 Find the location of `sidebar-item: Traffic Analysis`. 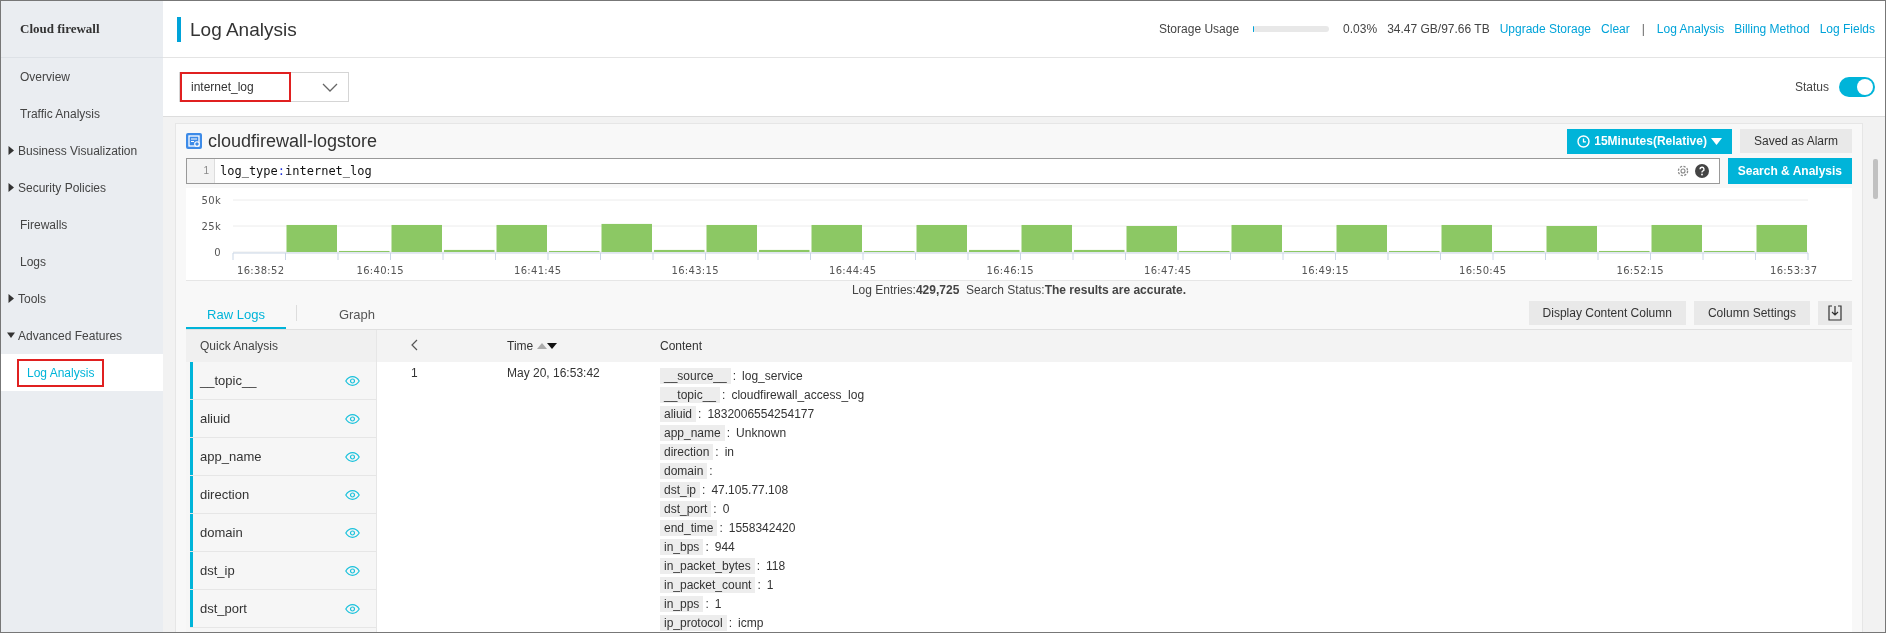

sidebar-item: Traffic Analysis is located at coordinates (82, 113).